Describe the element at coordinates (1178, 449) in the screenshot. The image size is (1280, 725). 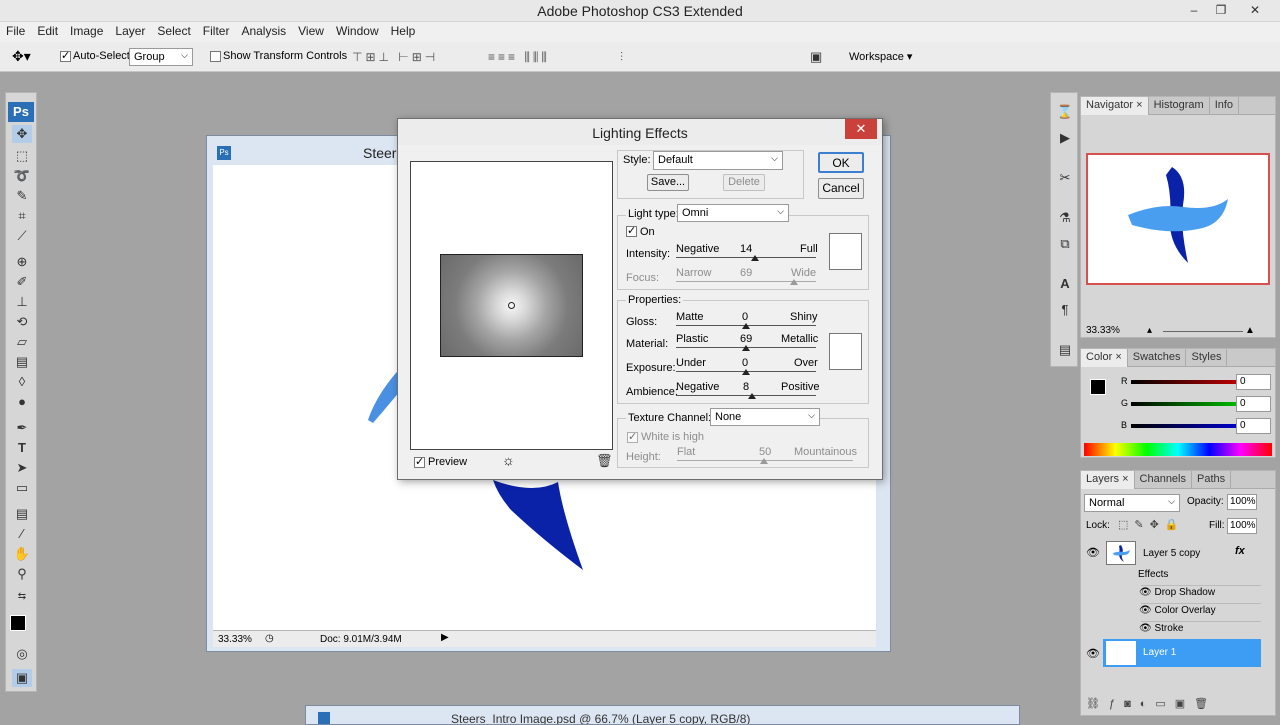
I see `color-spectrum-bar` at that location.